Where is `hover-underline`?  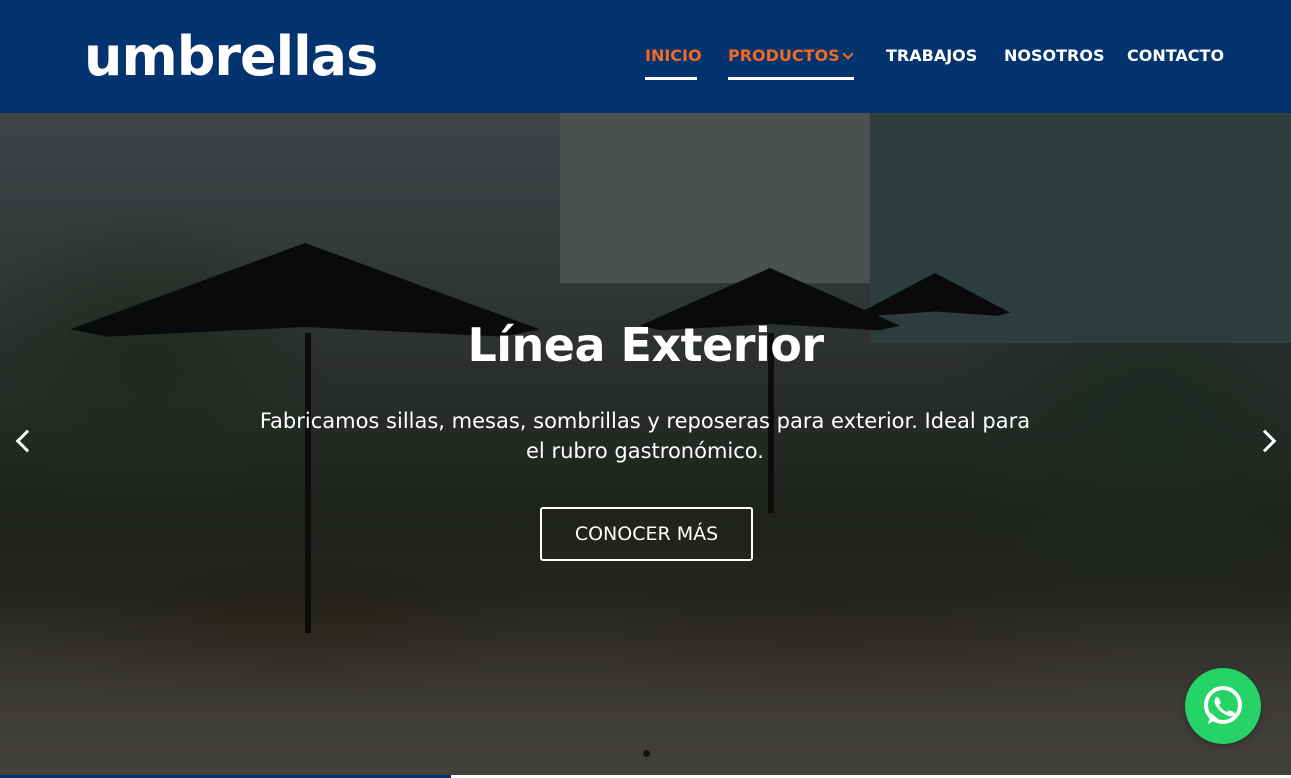
hover-underline is located at coordinates (791, 78).